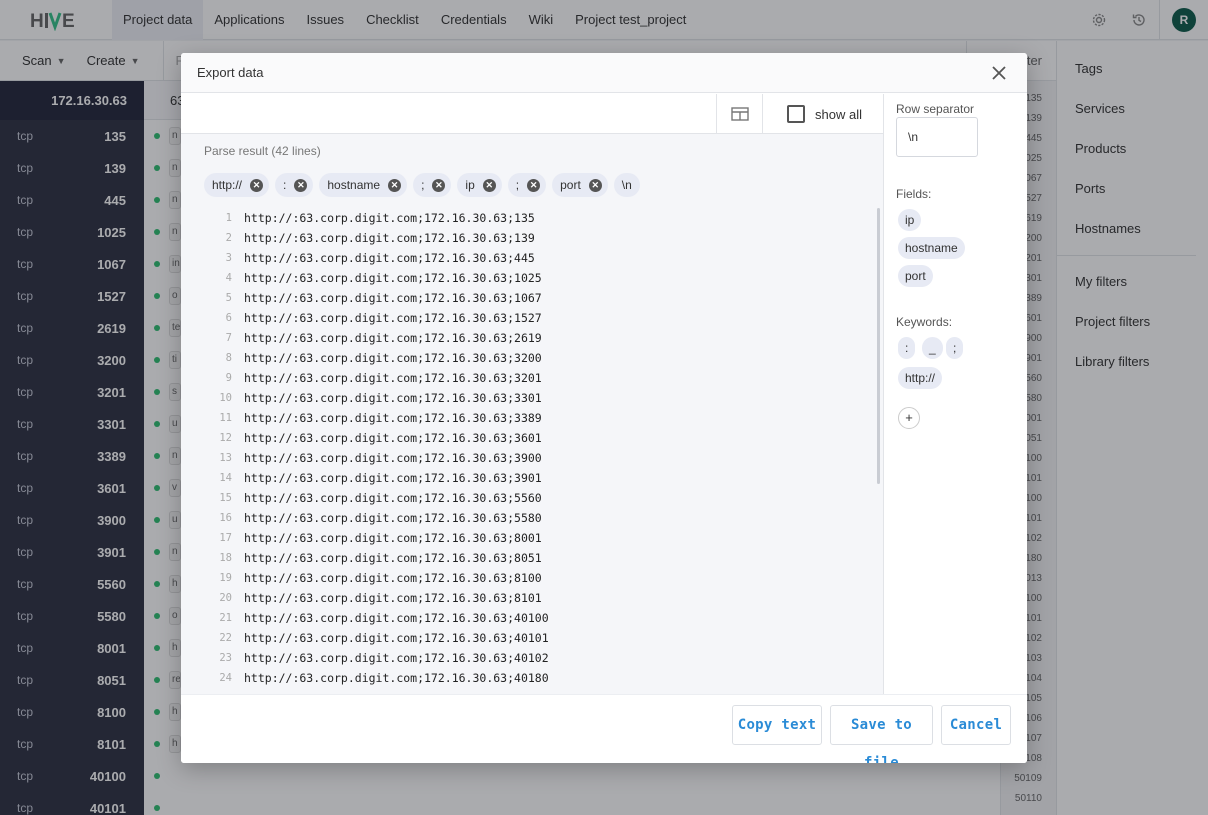 The image size is (1208, 815). Describe the element at coordinates (225, 638) in the screenshot. I see `line-number: 22` at that location.